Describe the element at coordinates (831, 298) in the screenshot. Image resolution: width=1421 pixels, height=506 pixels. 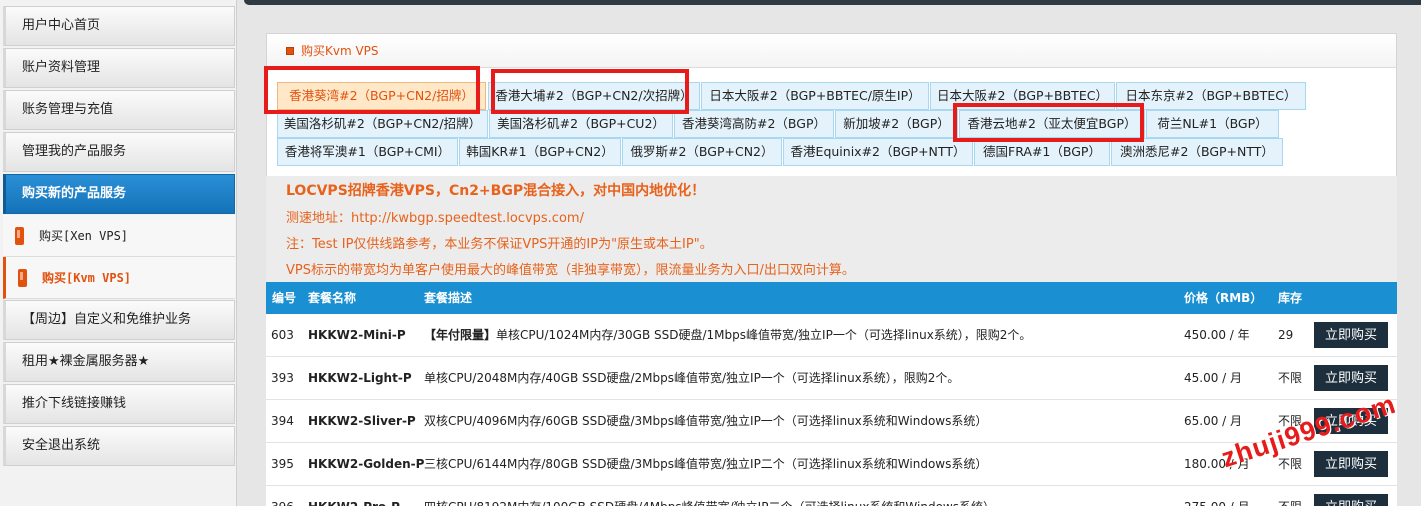
I see `table-header: 编号 套餐名称 套餐描述 价格（RMB） 库存` at that location.